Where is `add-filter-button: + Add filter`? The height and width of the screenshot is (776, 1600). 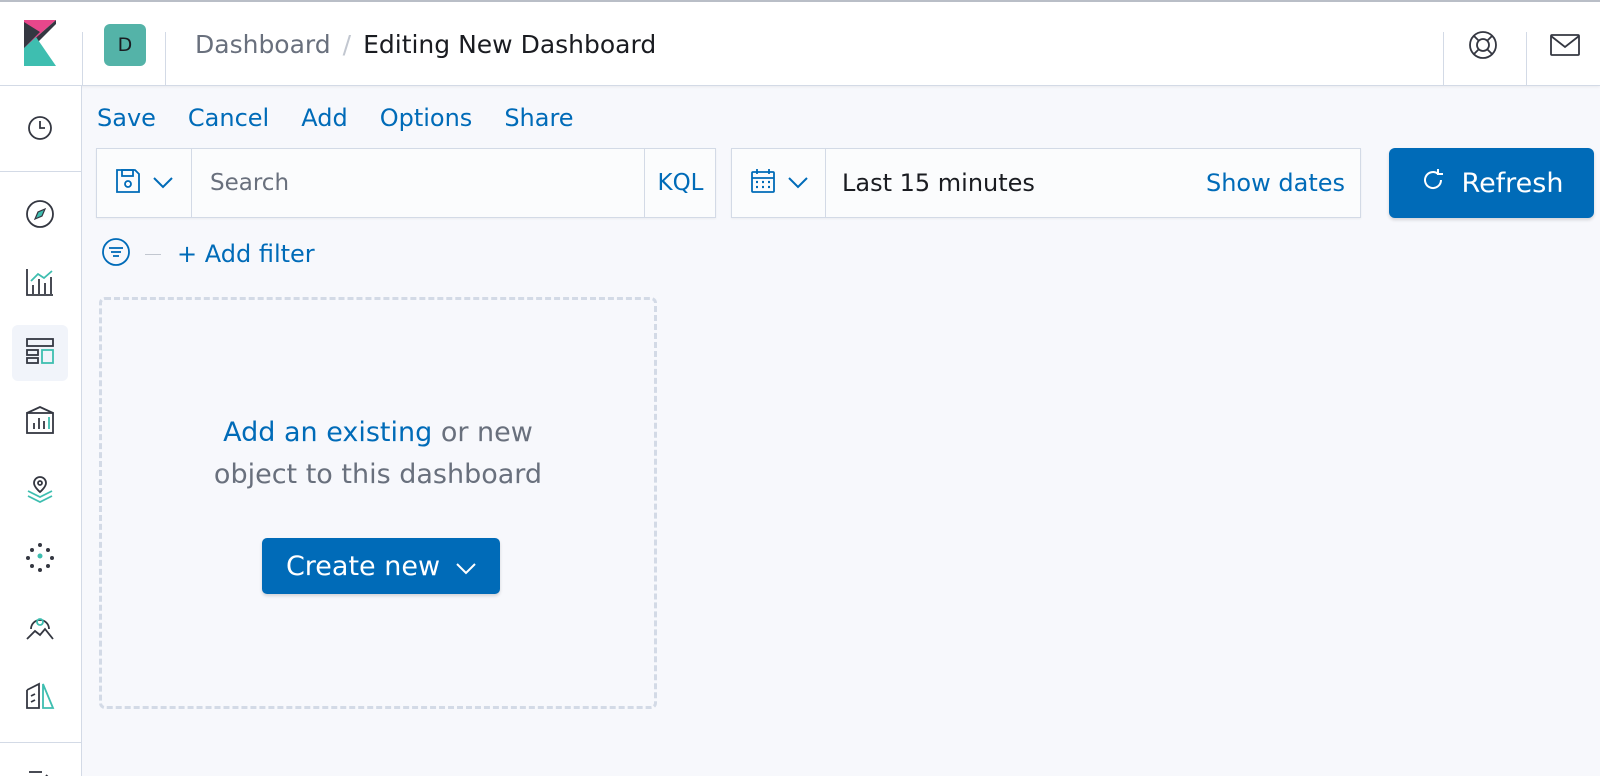 add-filter-button: + Add filter is located at coordinates (246, 254).